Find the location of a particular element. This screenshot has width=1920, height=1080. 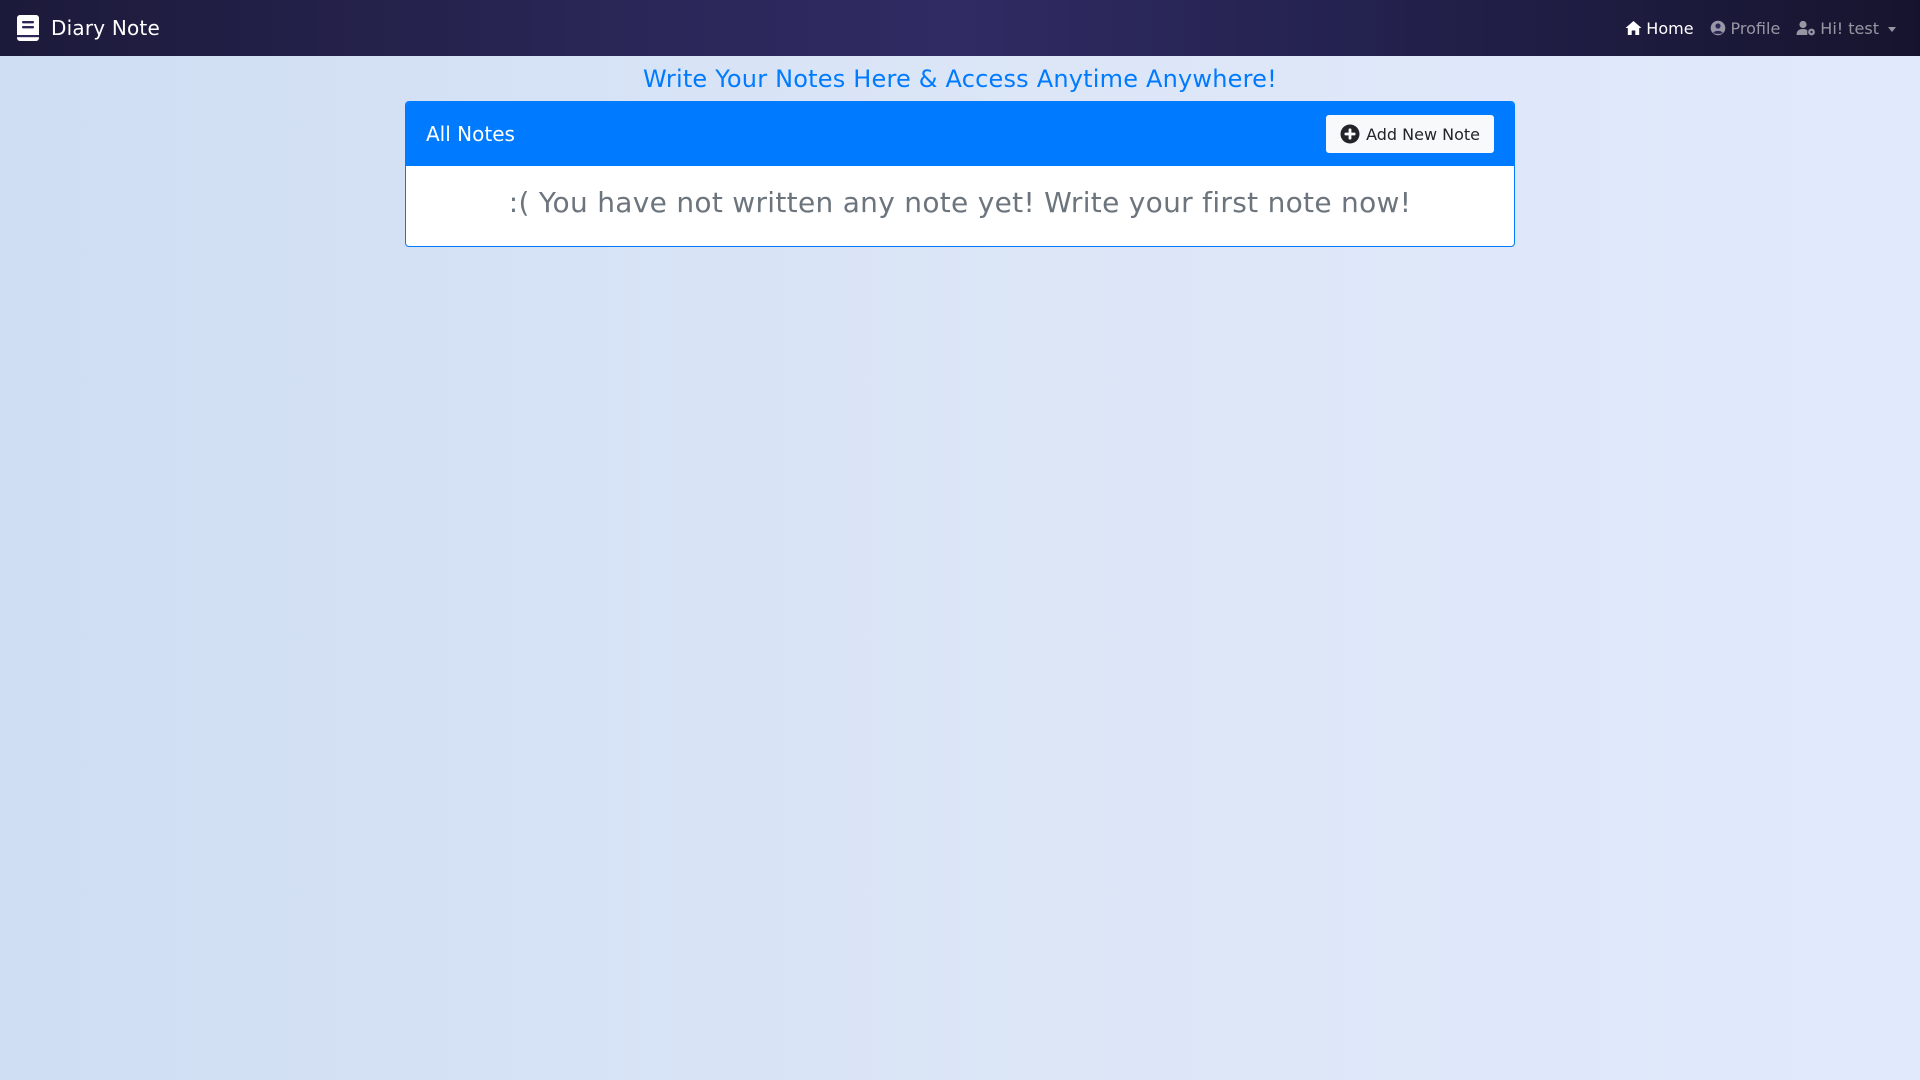

plus-circle-icon is located at coordinates (1350, 134).